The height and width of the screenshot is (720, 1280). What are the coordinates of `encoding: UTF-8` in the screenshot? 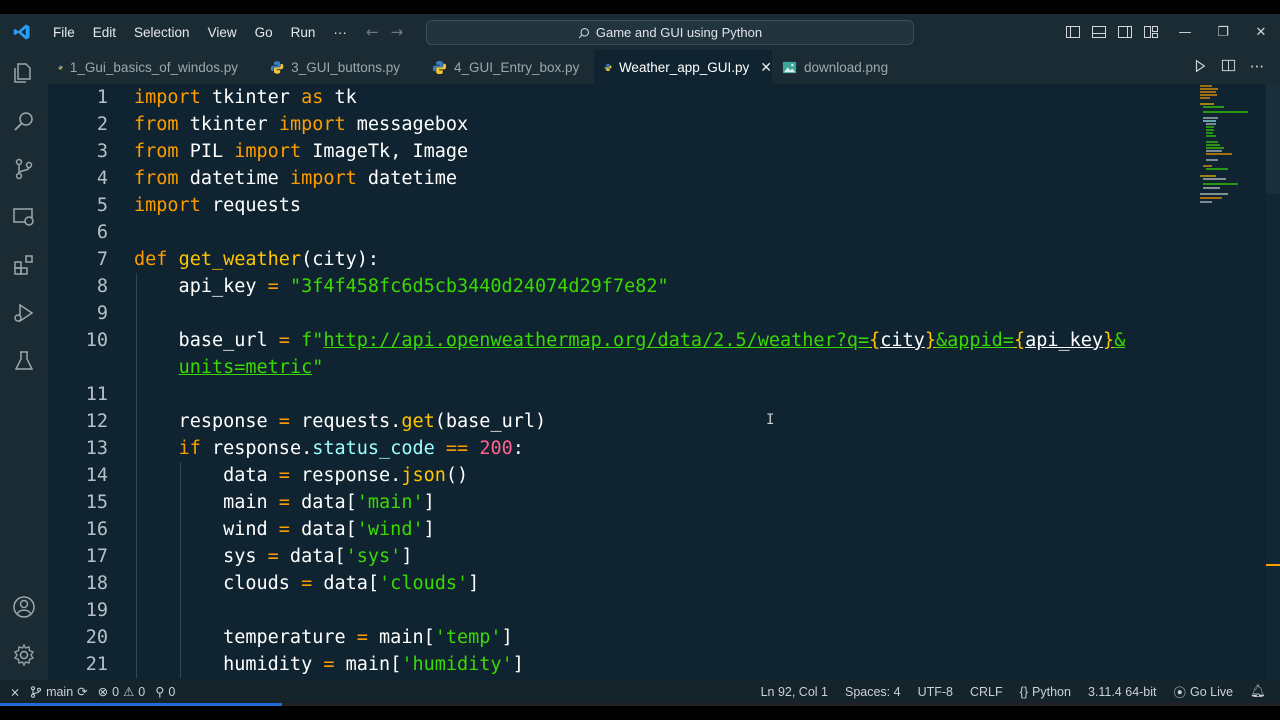 It's located at (935, 692).